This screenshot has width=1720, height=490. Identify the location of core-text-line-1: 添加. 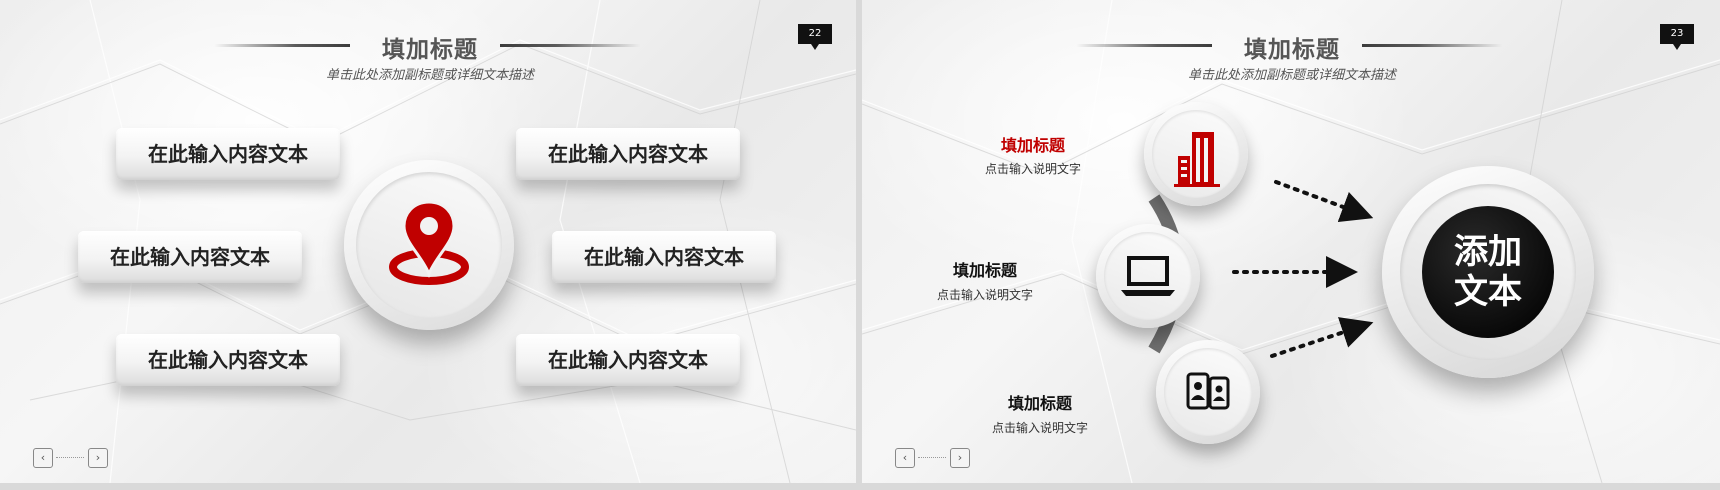
(1488, 252).